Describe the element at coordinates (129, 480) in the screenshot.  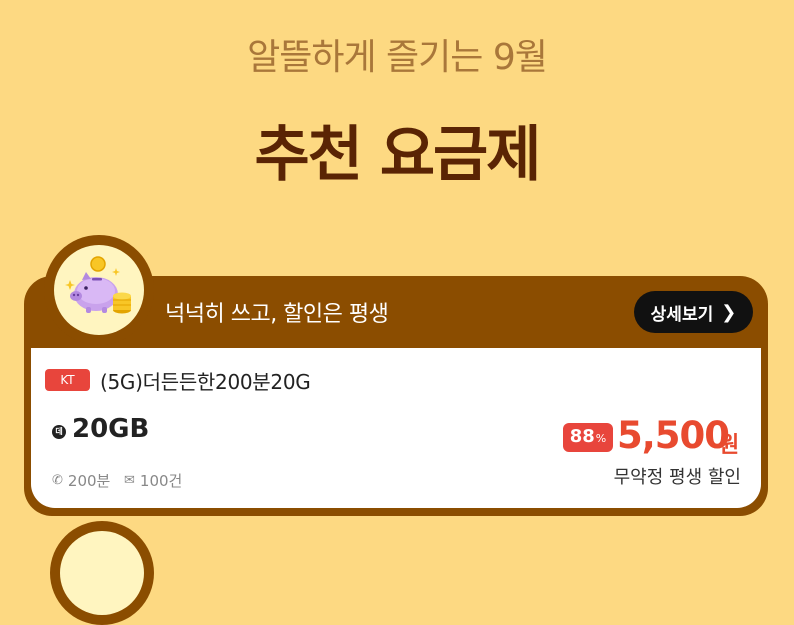
I see `mail-icon: ✉` at that location.